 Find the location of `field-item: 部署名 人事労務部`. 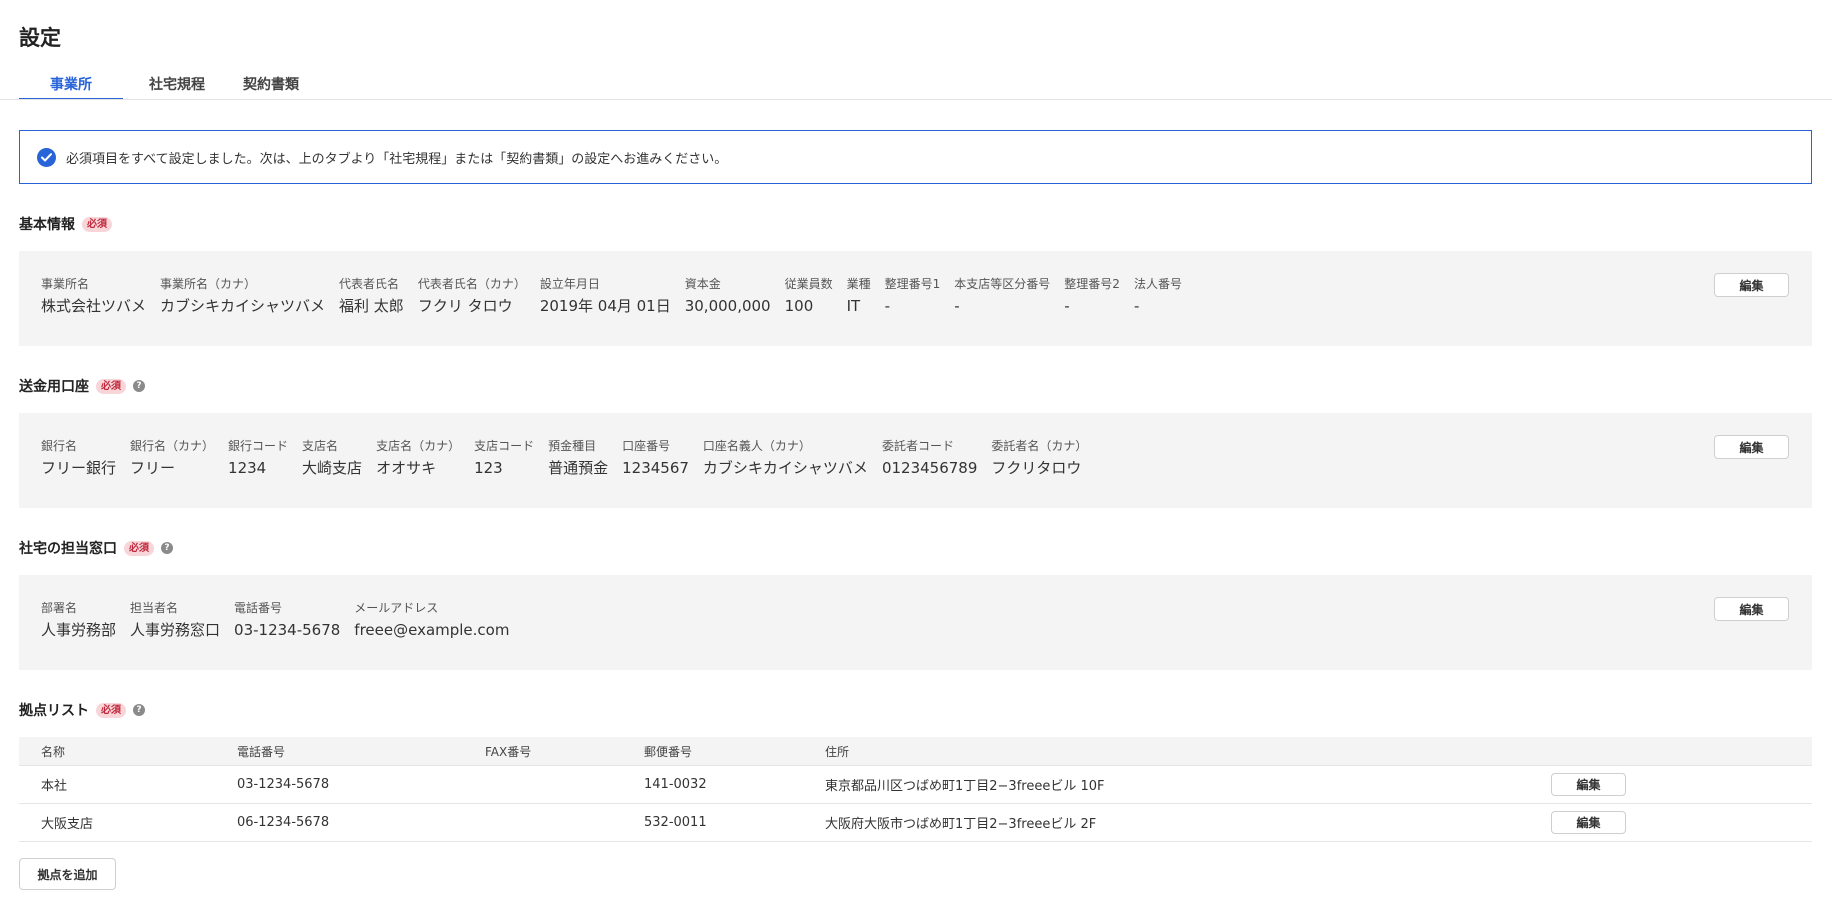

field-item: 部署名 人事労務部 is located at coordinates (78, 619).